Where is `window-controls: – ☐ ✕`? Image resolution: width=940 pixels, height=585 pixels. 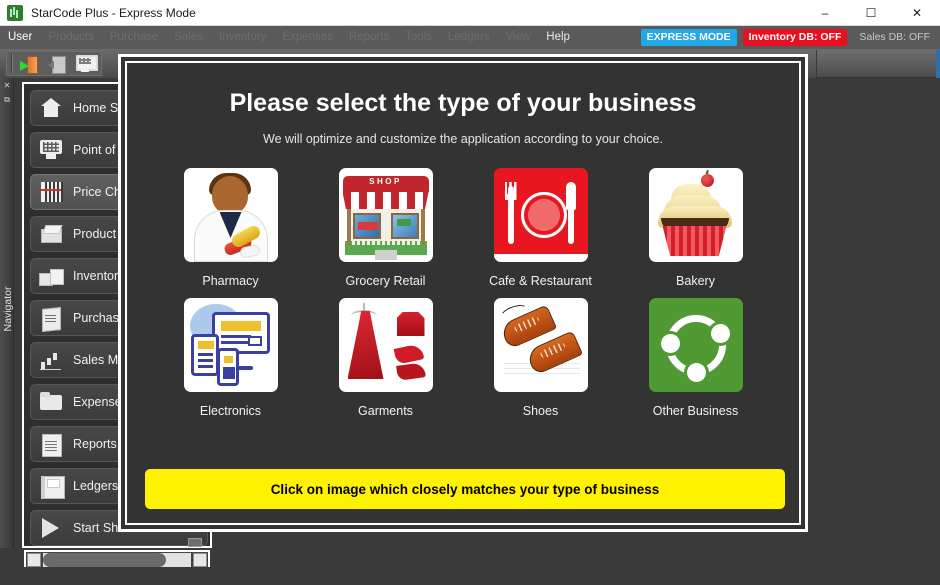
window-controls: – ☐ ✕ is located at coordinates (871, 13).